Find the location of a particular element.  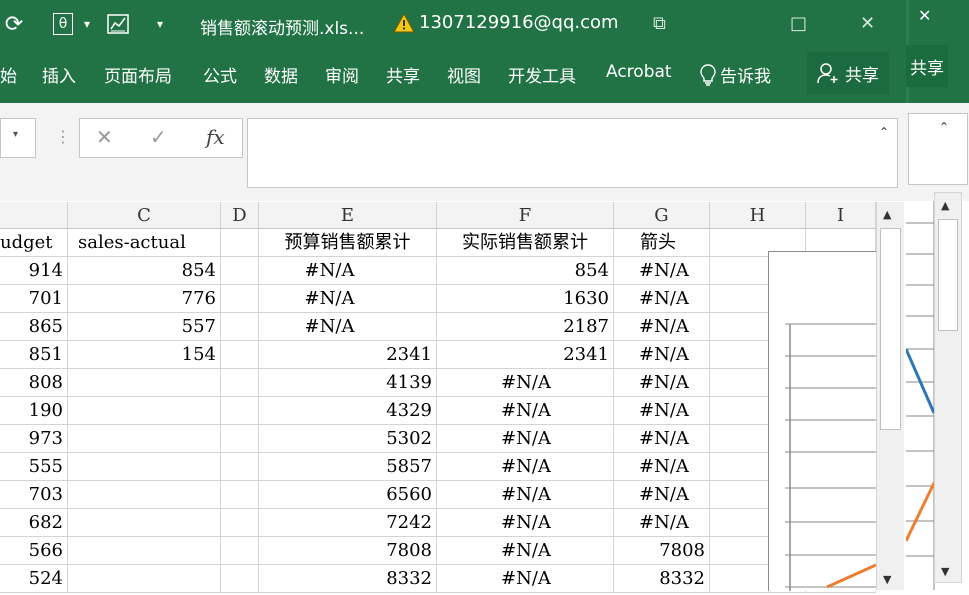

cell-budget: 808 is located at coordinates (34, 383).